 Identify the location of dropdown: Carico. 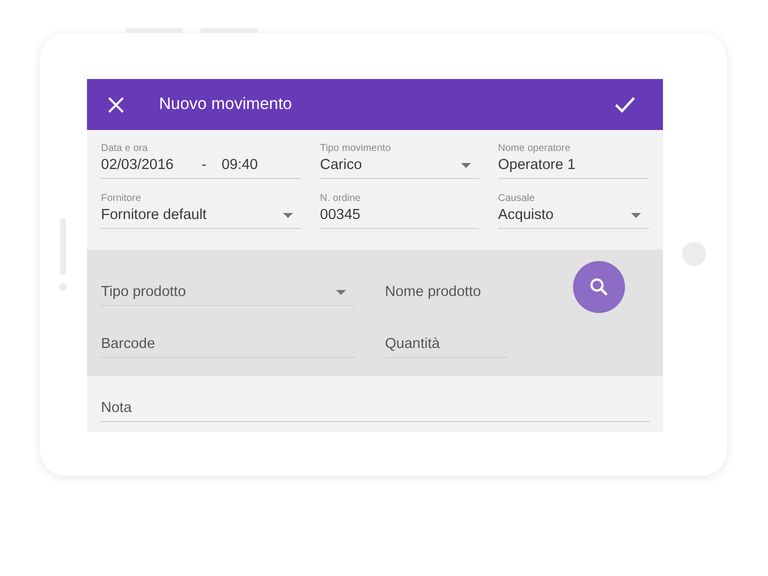
(399, 167).